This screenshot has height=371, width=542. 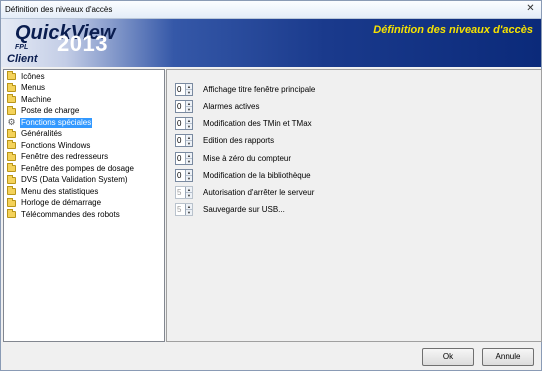 I want to click on tree-item: ⚙ Fonctions spéciales, so click(x=84, y=123).